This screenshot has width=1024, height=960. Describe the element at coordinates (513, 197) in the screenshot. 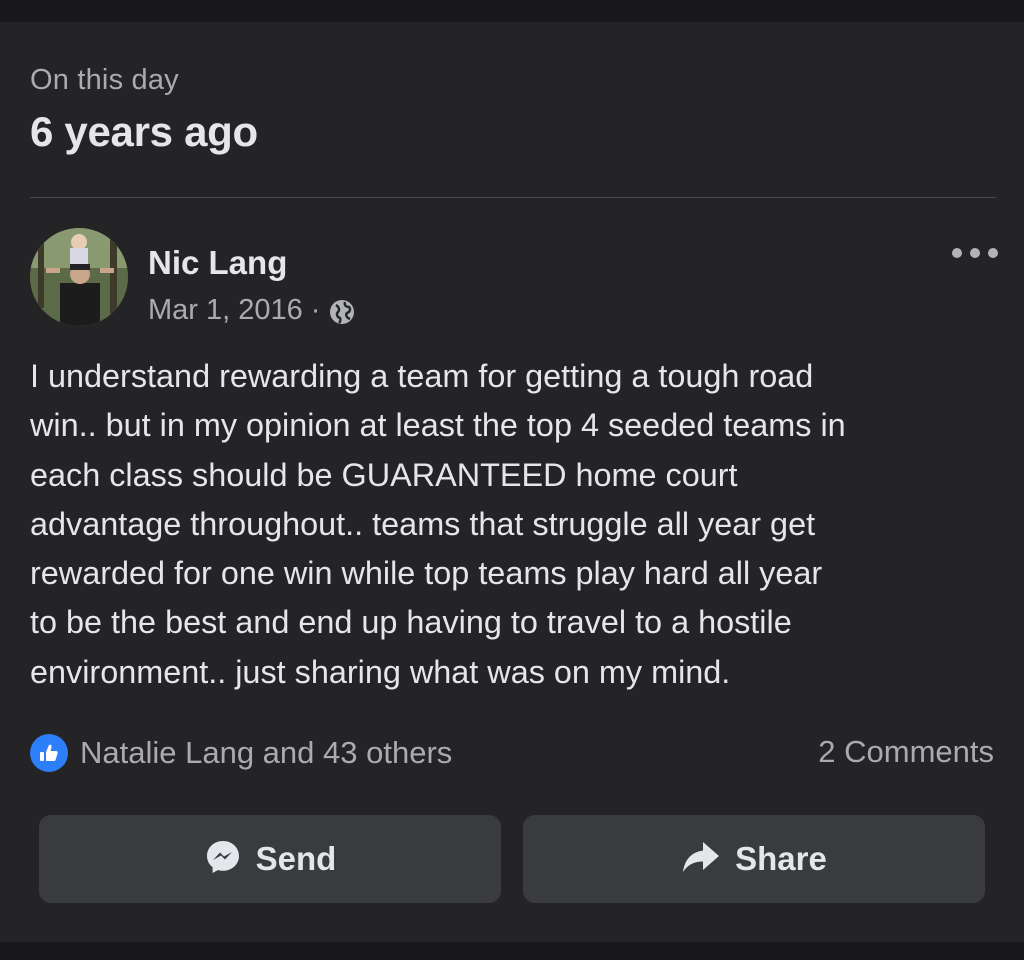

I see `divider` at that location.